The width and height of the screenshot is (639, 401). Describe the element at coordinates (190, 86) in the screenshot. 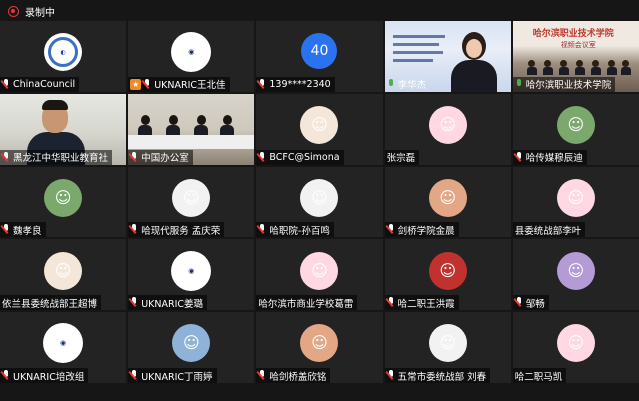

I see `participant-name: UKNARIC王北佳` at that location.